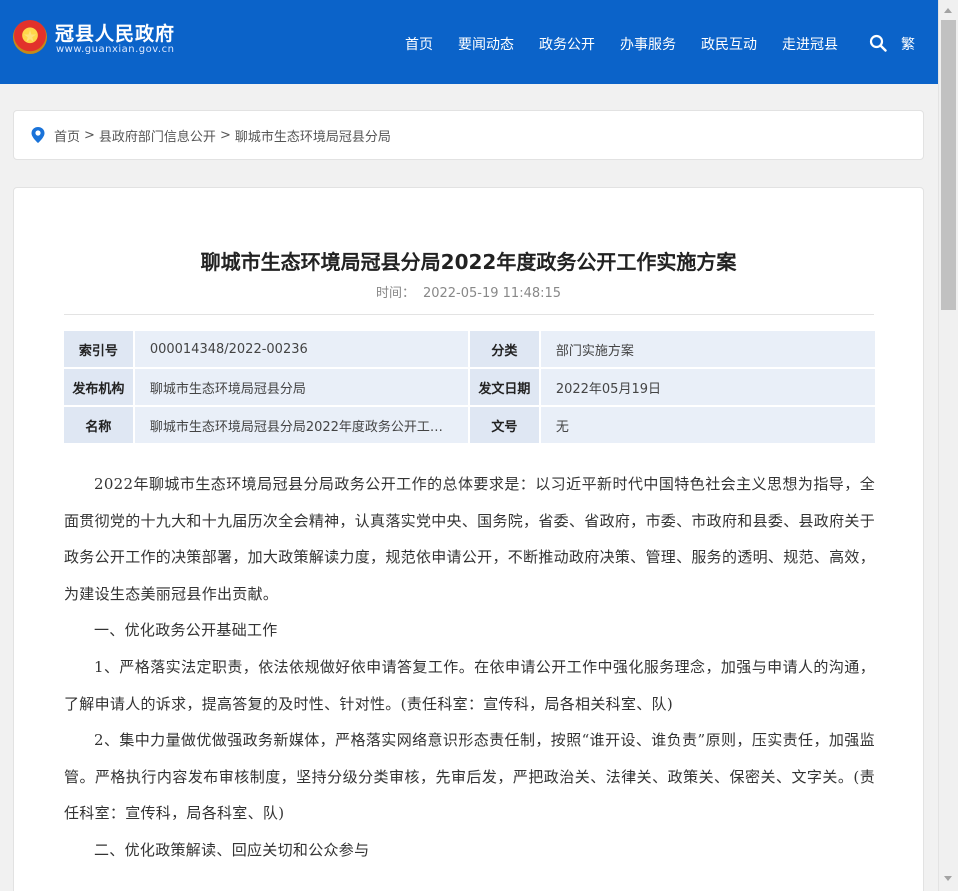 This screenshot has height=891, width=958. What do you see at coordinates (468, 262) in the screenshot?
I see `article-title: 聊城市生态环境局冠县分局2022年度政务公开工作实施方案` at bounding box center [468, 262].